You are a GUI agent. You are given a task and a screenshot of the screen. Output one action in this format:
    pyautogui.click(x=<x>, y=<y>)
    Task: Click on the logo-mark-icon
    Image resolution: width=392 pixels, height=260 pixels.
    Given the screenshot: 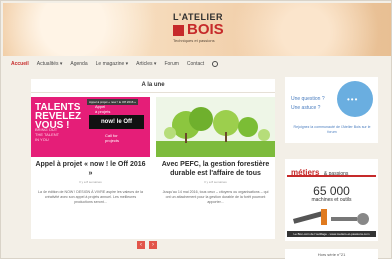 What is the action you would take?
    pyautogui.click(x=178, y=30)
    